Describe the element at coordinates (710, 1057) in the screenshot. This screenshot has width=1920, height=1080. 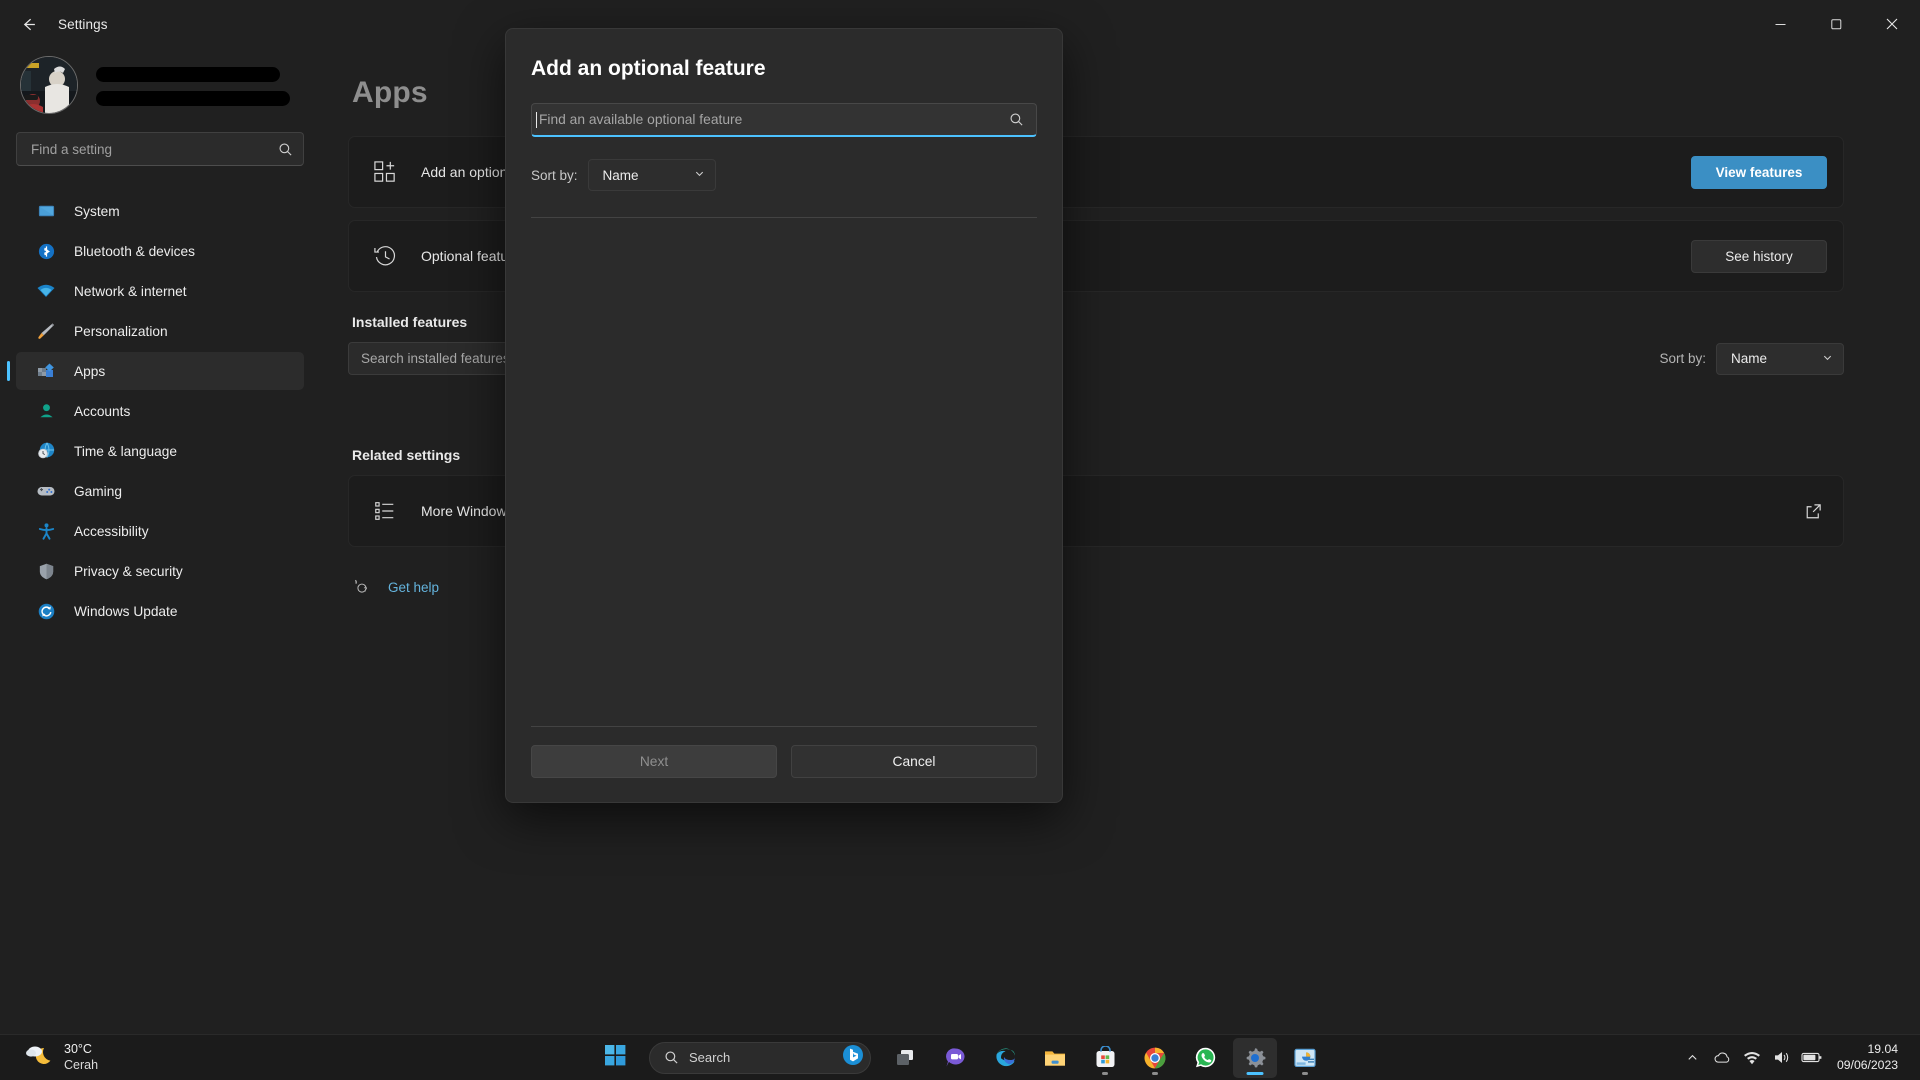
I see `taskbar-search-label: Search` at that location.